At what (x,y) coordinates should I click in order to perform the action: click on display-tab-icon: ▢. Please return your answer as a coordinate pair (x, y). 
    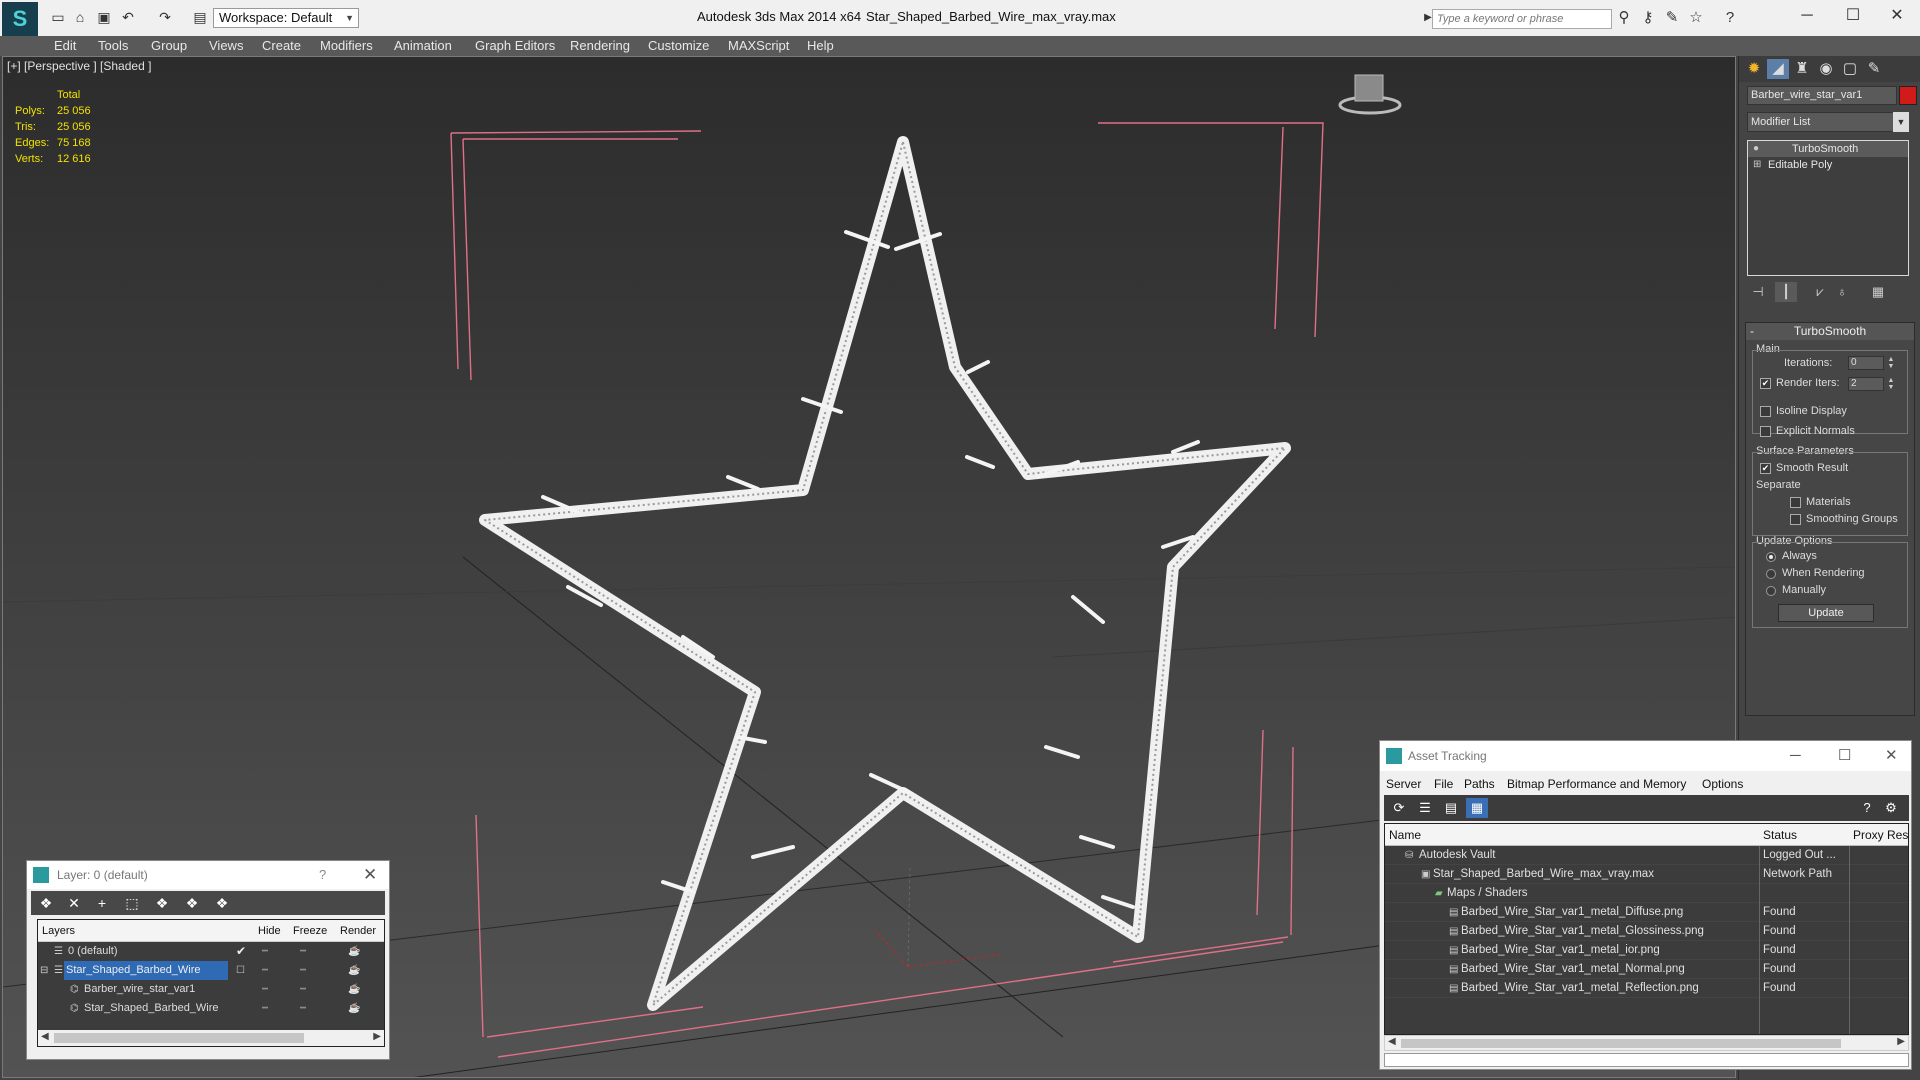
    Looking at the image, I should click on (1850, 69).